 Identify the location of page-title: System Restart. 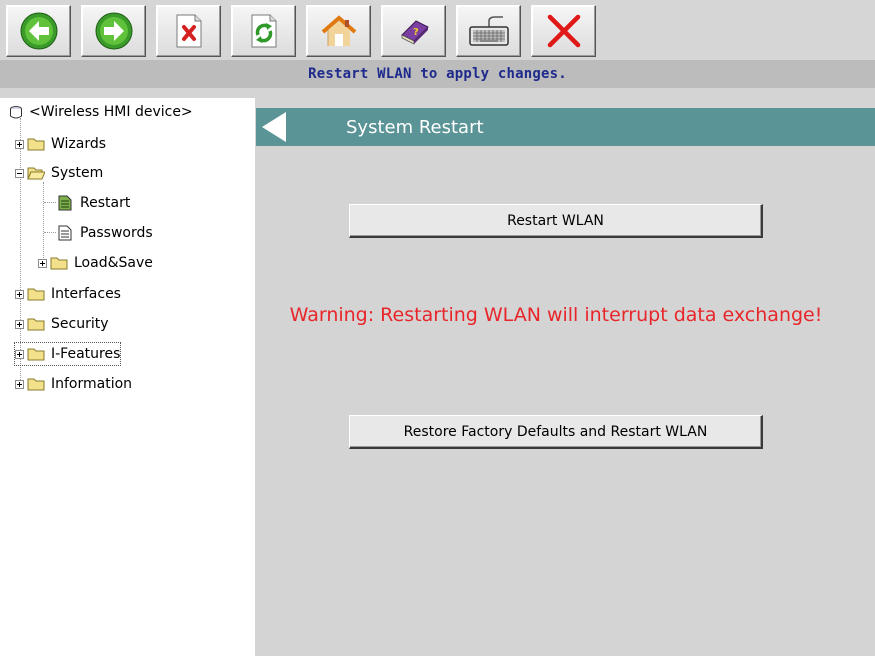
(415, 127).